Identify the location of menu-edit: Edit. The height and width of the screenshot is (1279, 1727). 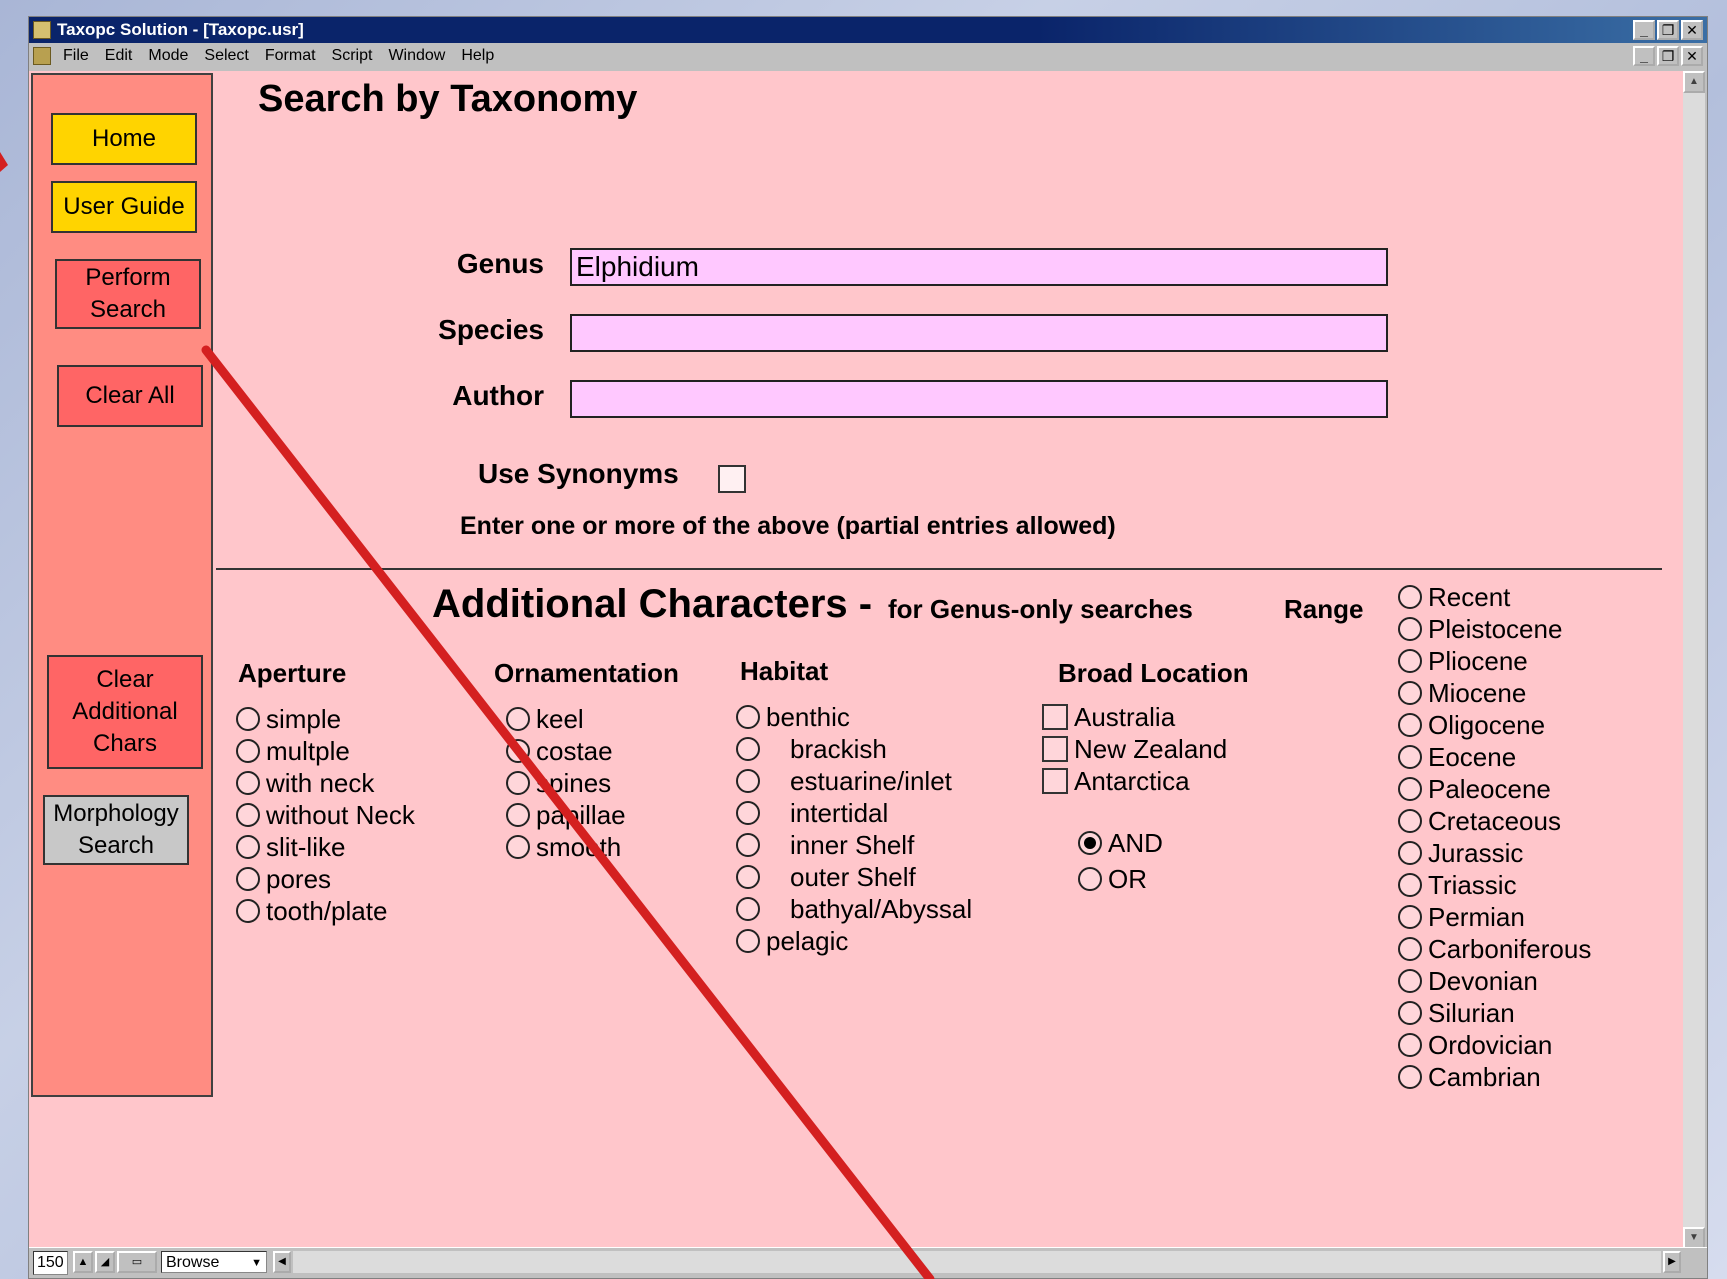
(119, 56).